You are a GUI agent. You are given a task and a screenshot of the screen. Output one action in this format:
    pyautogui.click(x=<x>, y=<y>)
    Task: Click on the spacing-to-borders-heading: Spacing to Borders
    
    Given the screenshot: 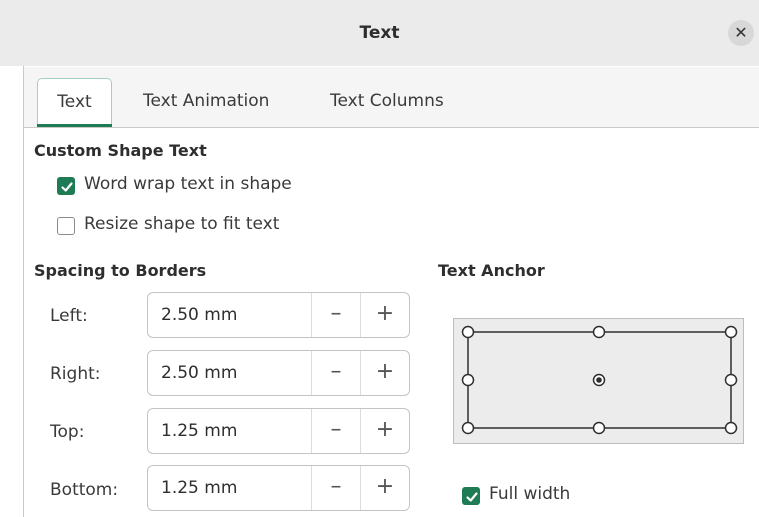 What is the action you would take?
    pyautogui.click(x=120, y=270)
    